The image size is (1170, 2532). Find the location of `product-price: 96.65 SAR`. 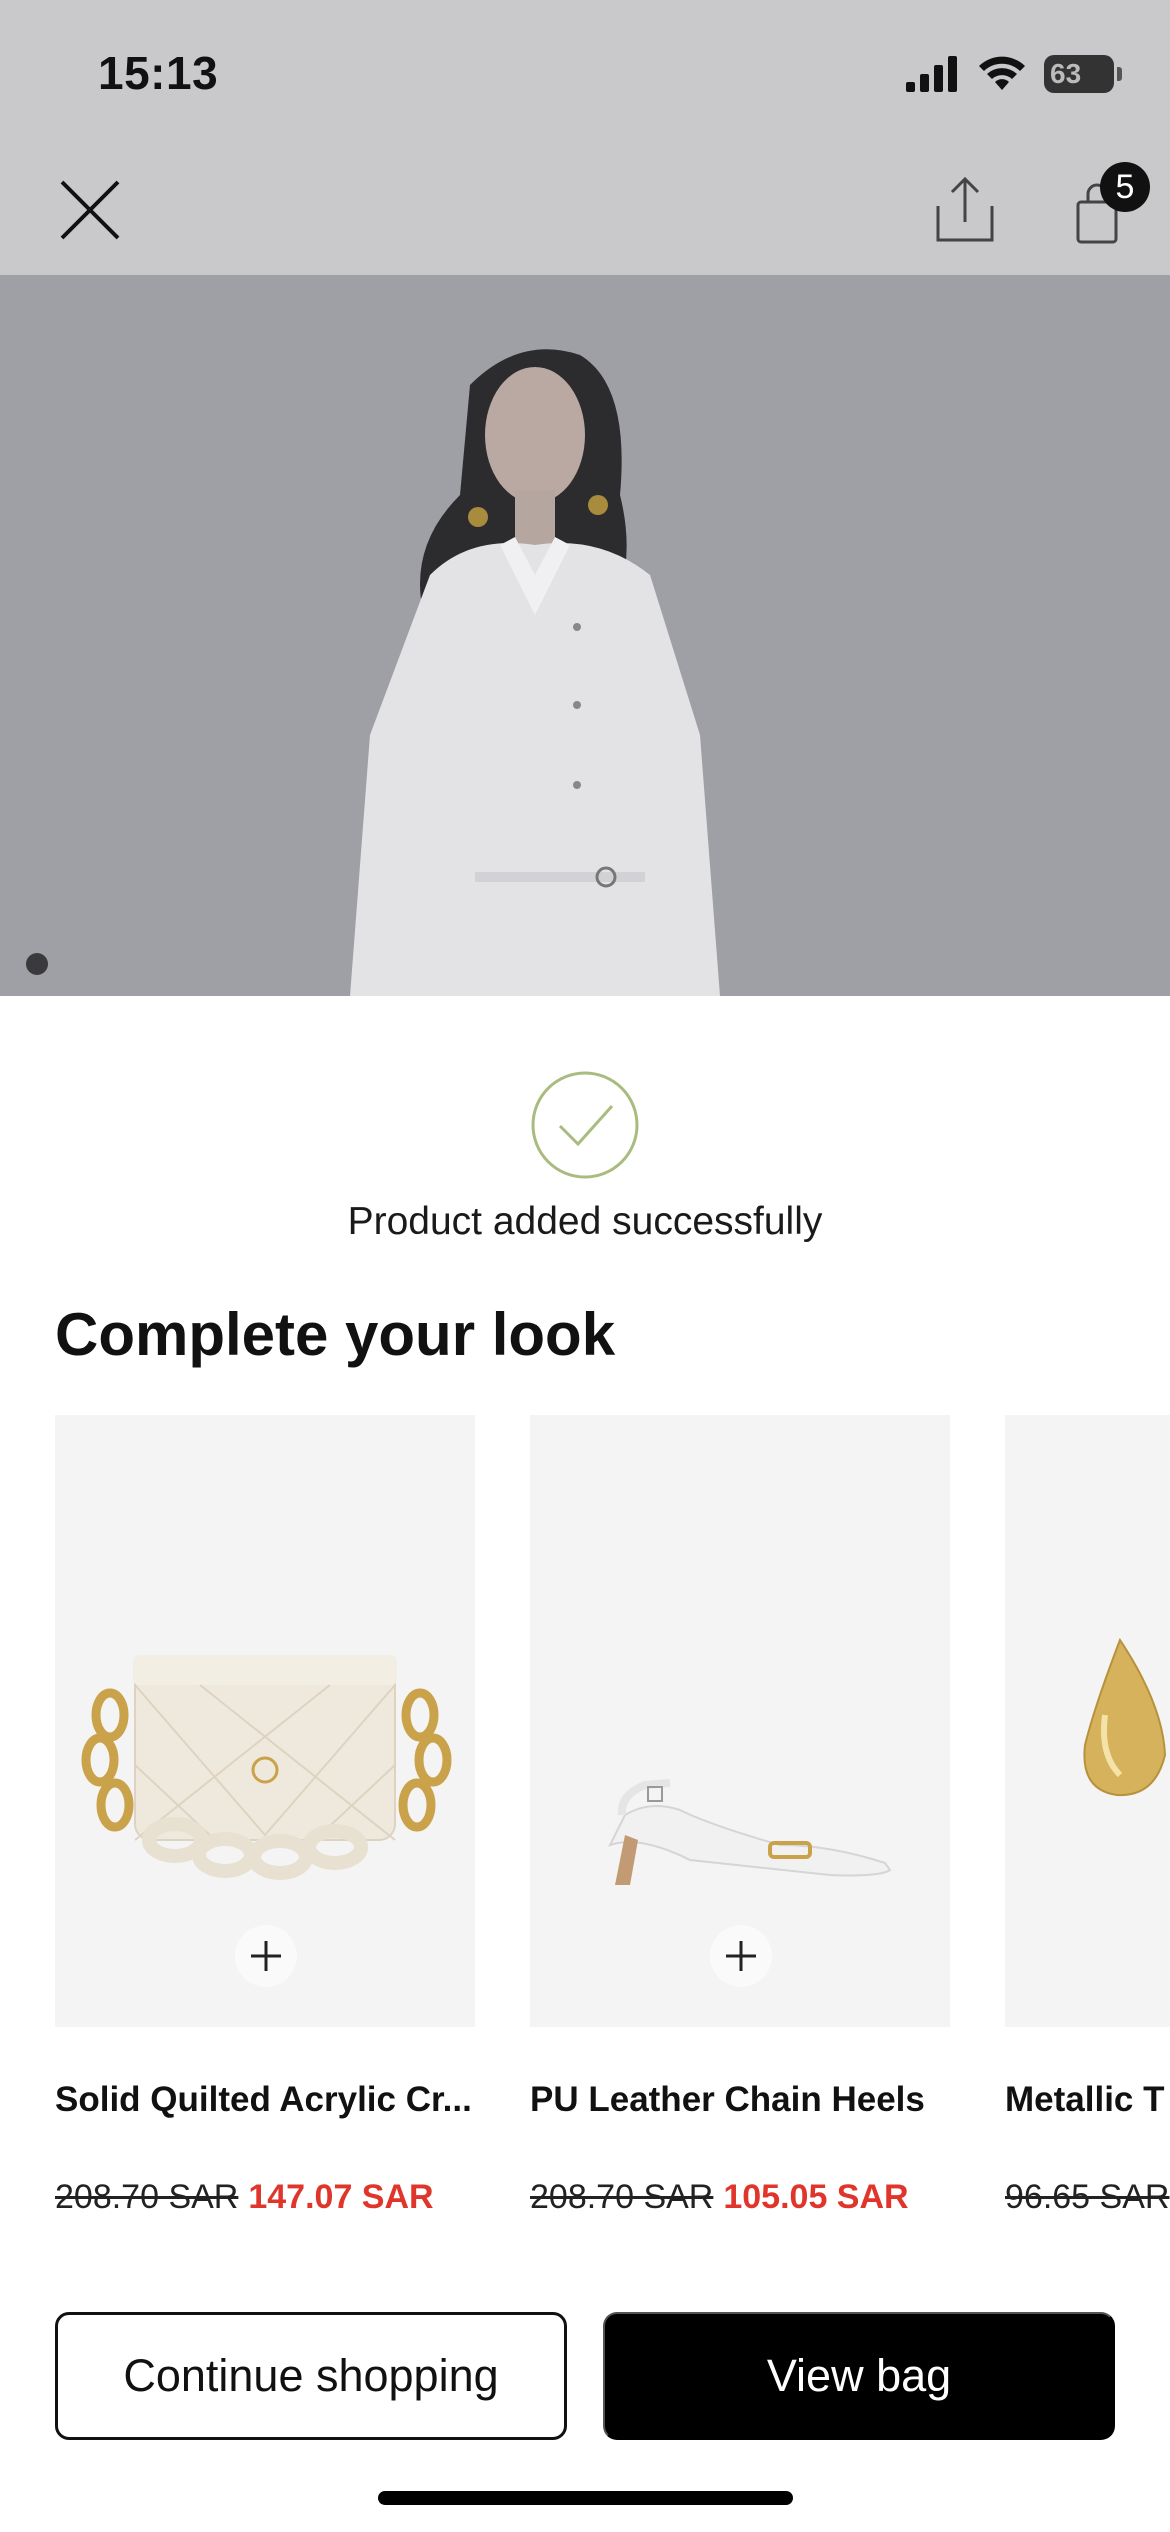

product-price: 96.65 SAR is located at coordinates (1087, 2197).